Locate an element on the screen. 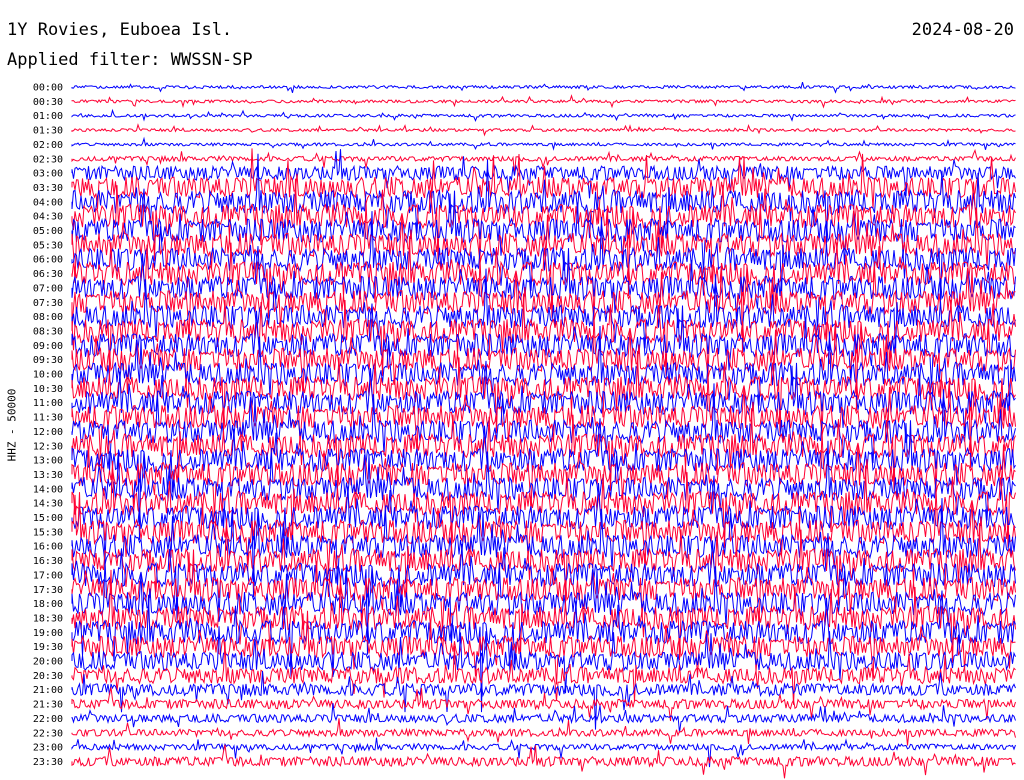 The height and width of the screenshot is (780, 1024). row-tick-label: 07:30 is located at coordinates (48, 303).